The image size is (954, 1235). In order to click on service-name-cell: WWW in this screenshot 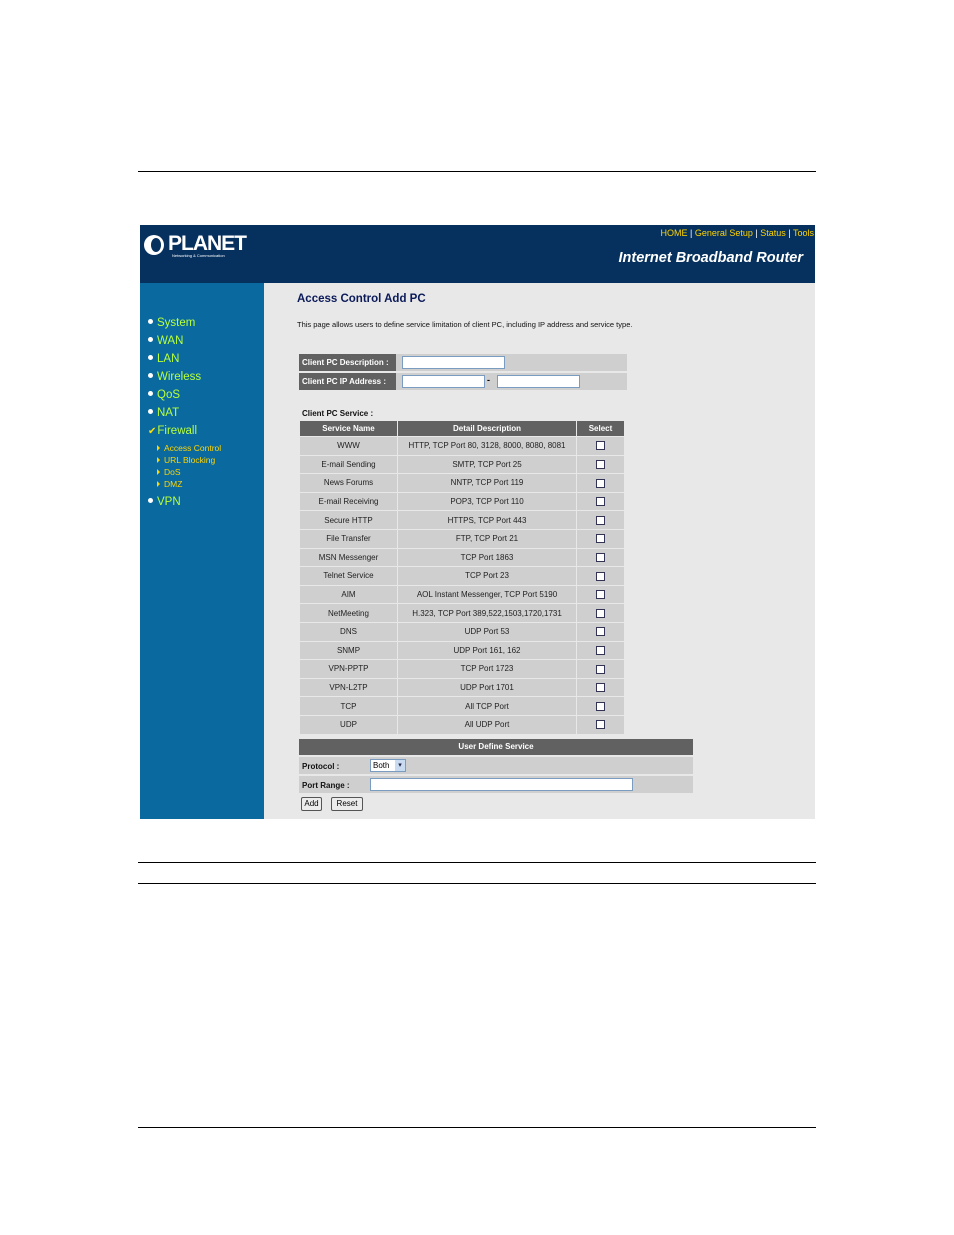, I will do `click(348, 446)`.